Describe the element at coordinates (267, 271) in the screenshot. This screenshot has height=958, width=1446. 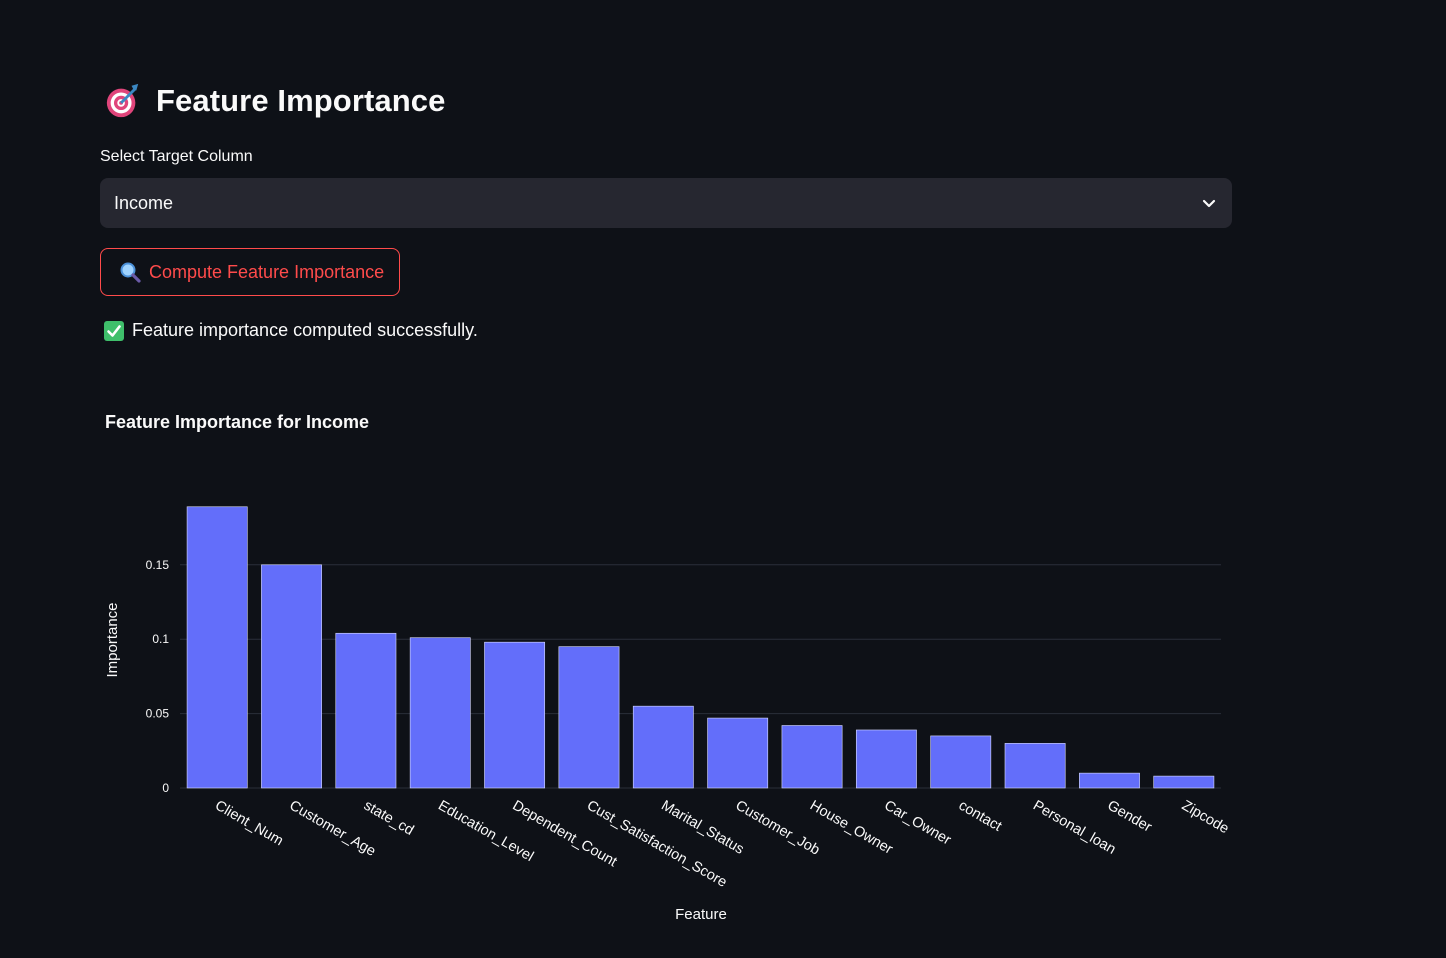
I see `compute-button-label: Compute Feature Importance` at that location.